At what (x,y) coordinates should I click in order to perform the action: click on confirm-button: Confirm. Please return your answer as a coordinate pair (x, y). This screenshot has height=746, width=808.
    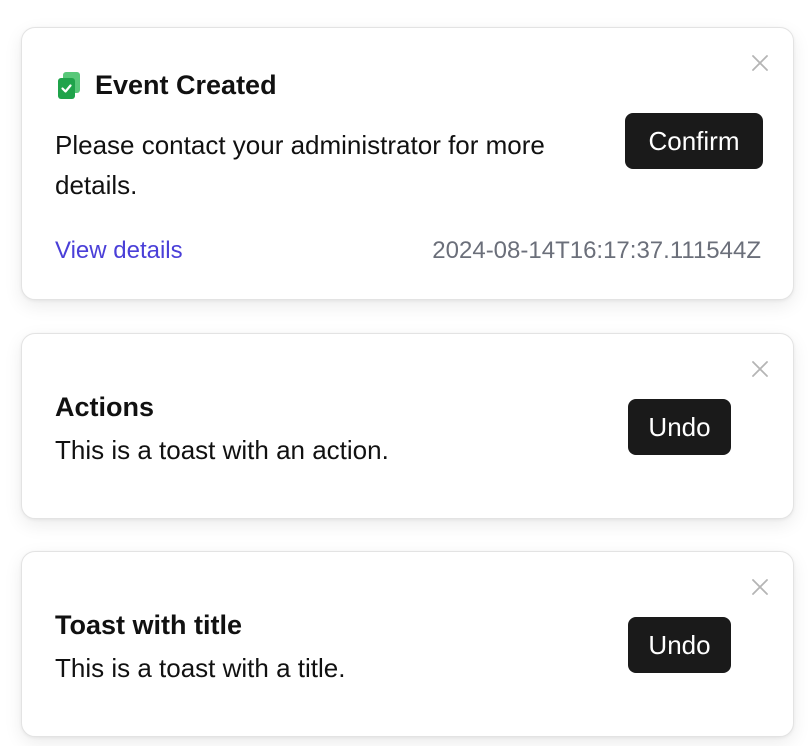
    Looking at the image, I should click on (694, 141).